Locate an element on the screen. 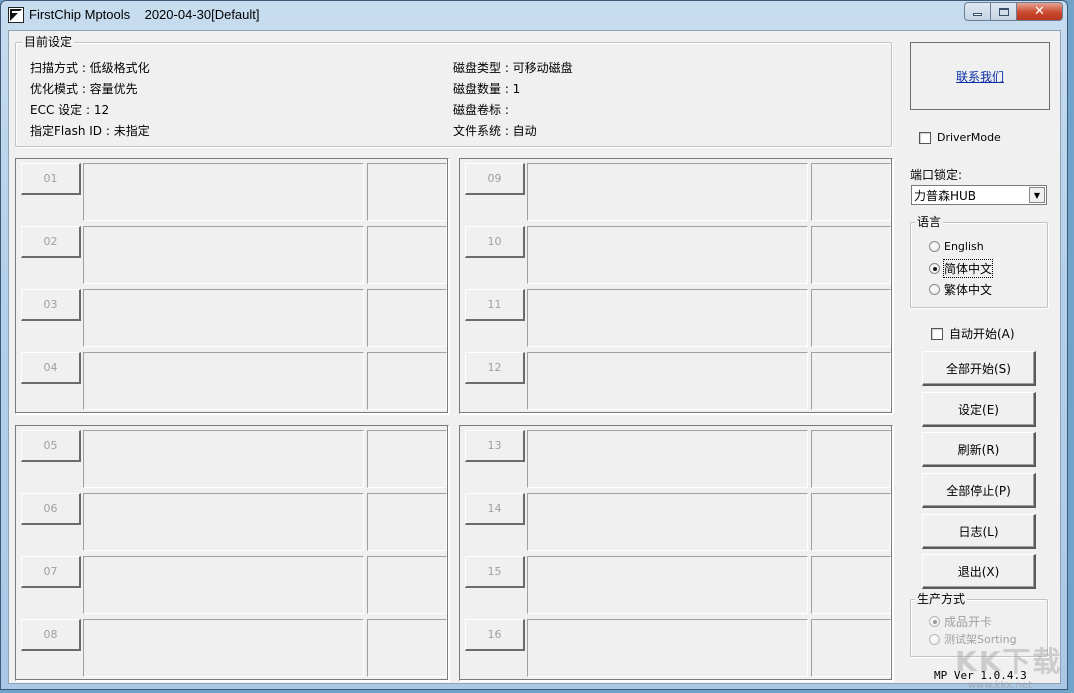 The height and width of the screenshot is (693, 1074). log-button: 日志(L) is located at coordinates (979, 531).